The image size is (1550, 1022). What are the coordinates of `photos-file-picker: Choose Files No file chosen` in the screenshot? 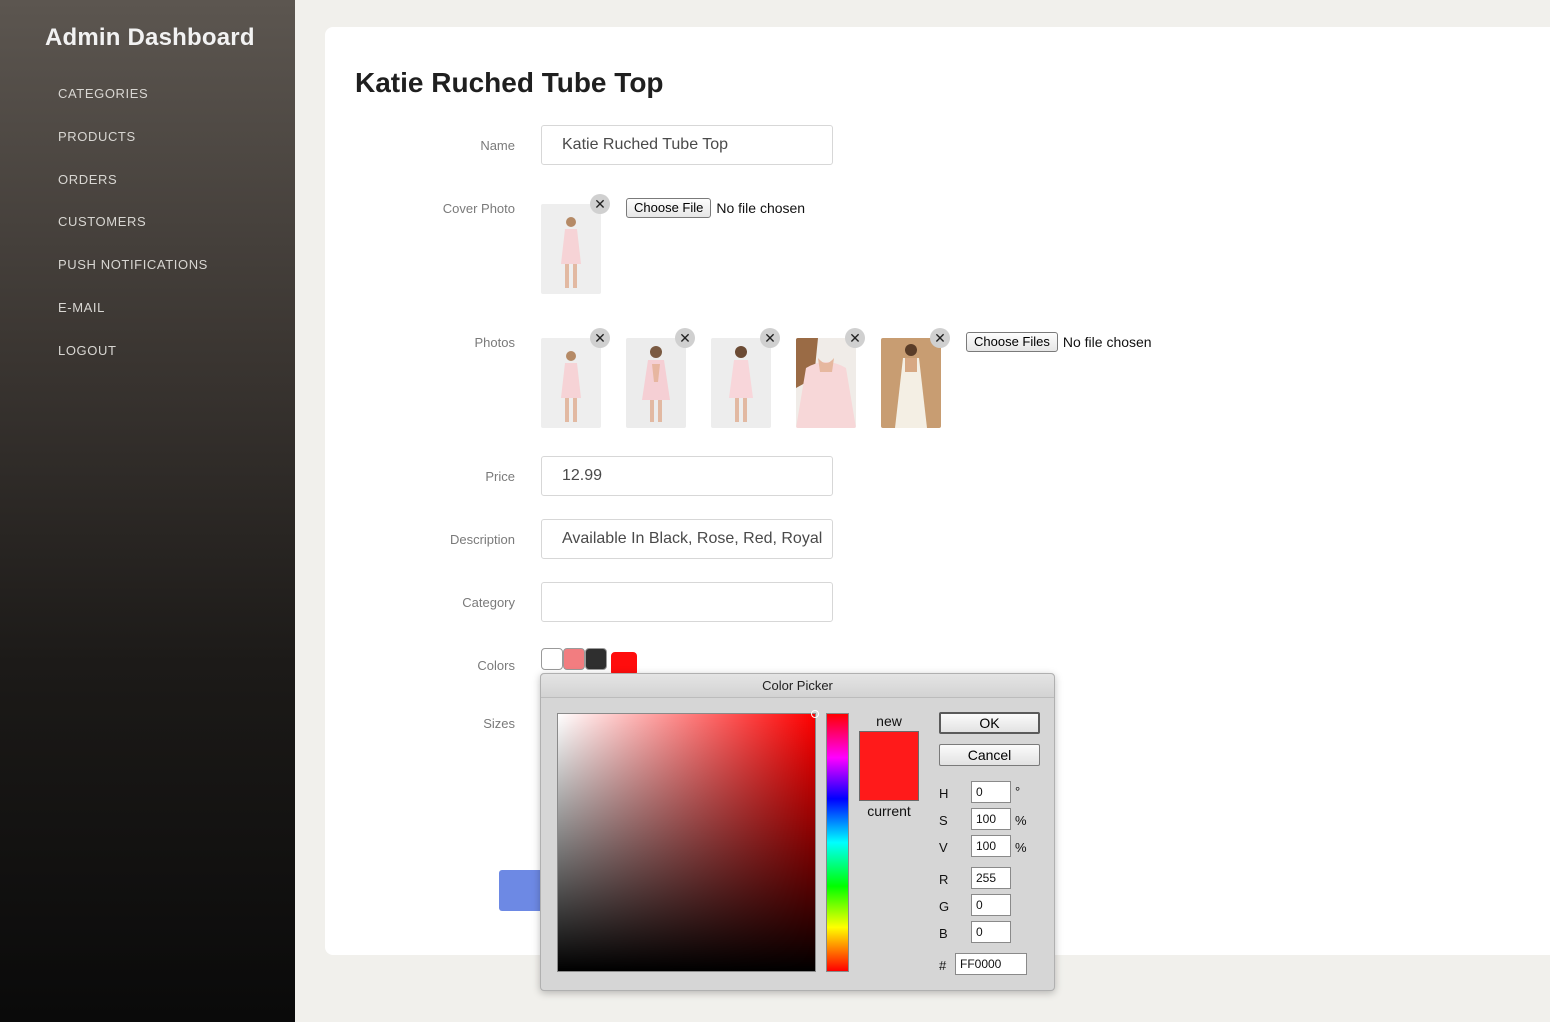 It's located at (1059, 342).